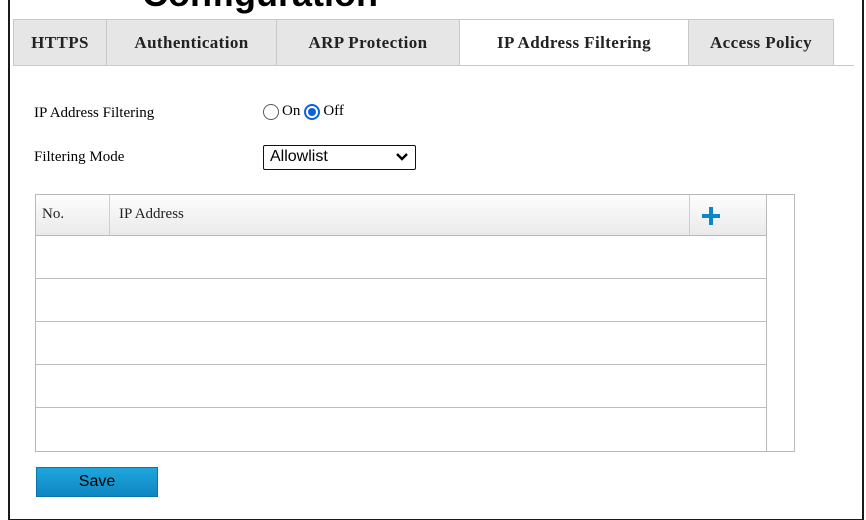  I want to click on chevron-down-icon, so click(402, 157).